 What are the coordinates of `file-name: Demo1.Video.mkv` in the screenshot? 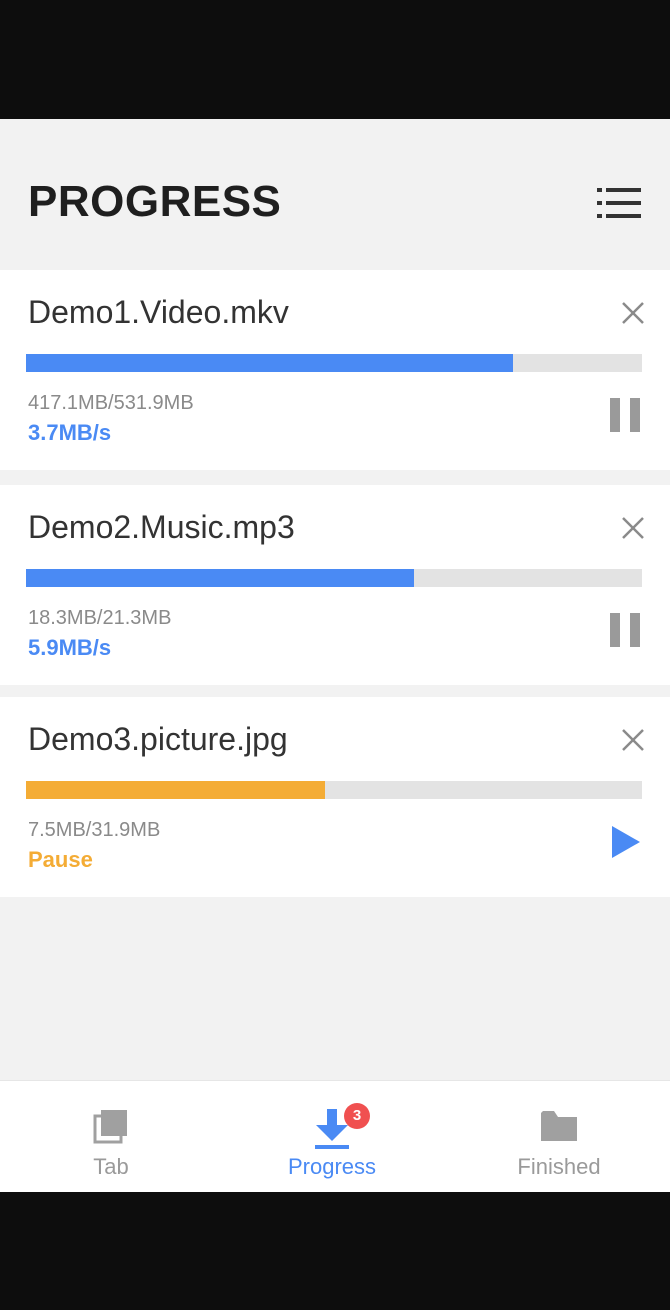 It's located at (158, 312).